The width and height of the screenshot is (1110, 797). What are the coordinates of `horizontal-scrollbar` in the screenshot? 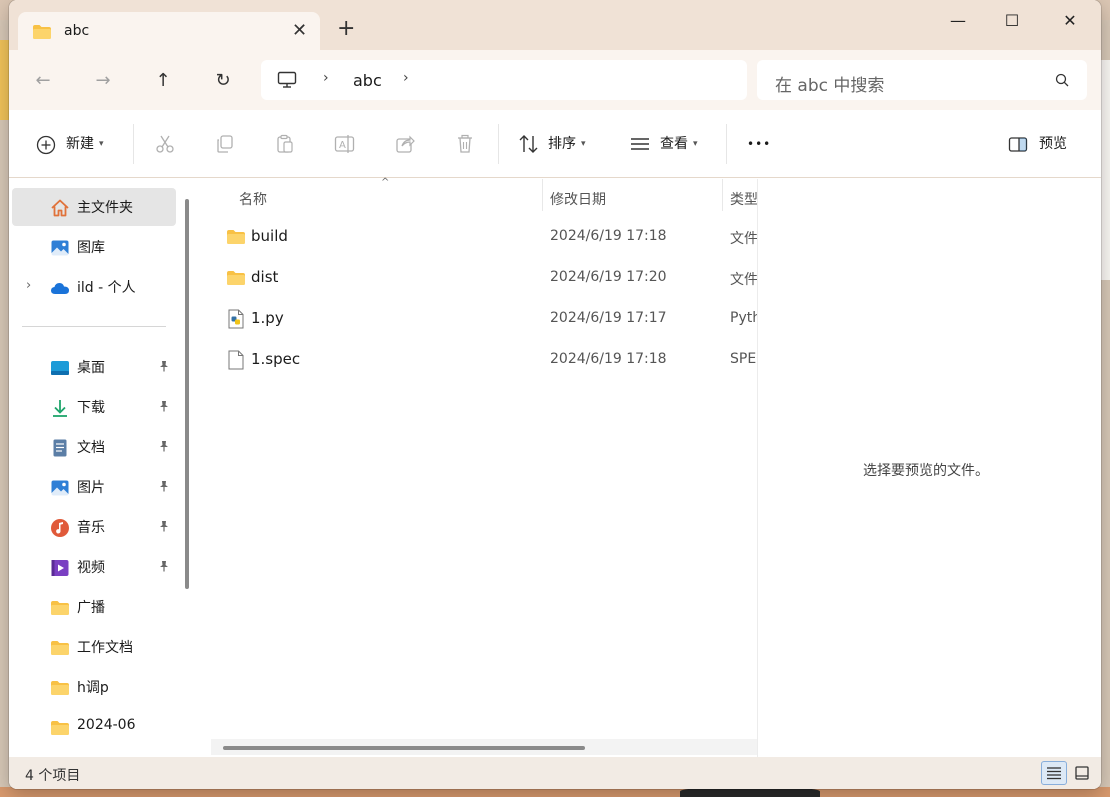 It's located at (484, 747).